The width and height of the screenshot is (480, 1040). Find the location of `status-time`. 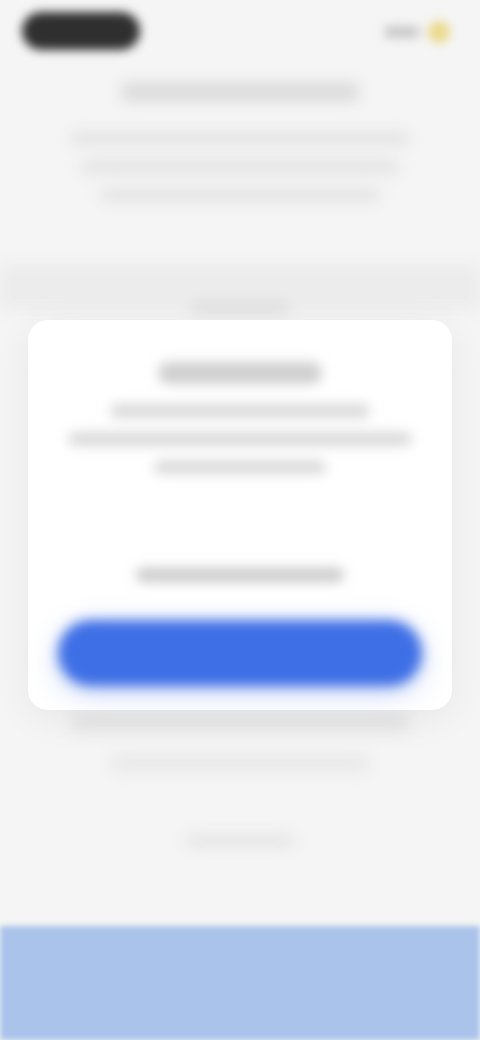

status-time is located at coordinates (81, 31).